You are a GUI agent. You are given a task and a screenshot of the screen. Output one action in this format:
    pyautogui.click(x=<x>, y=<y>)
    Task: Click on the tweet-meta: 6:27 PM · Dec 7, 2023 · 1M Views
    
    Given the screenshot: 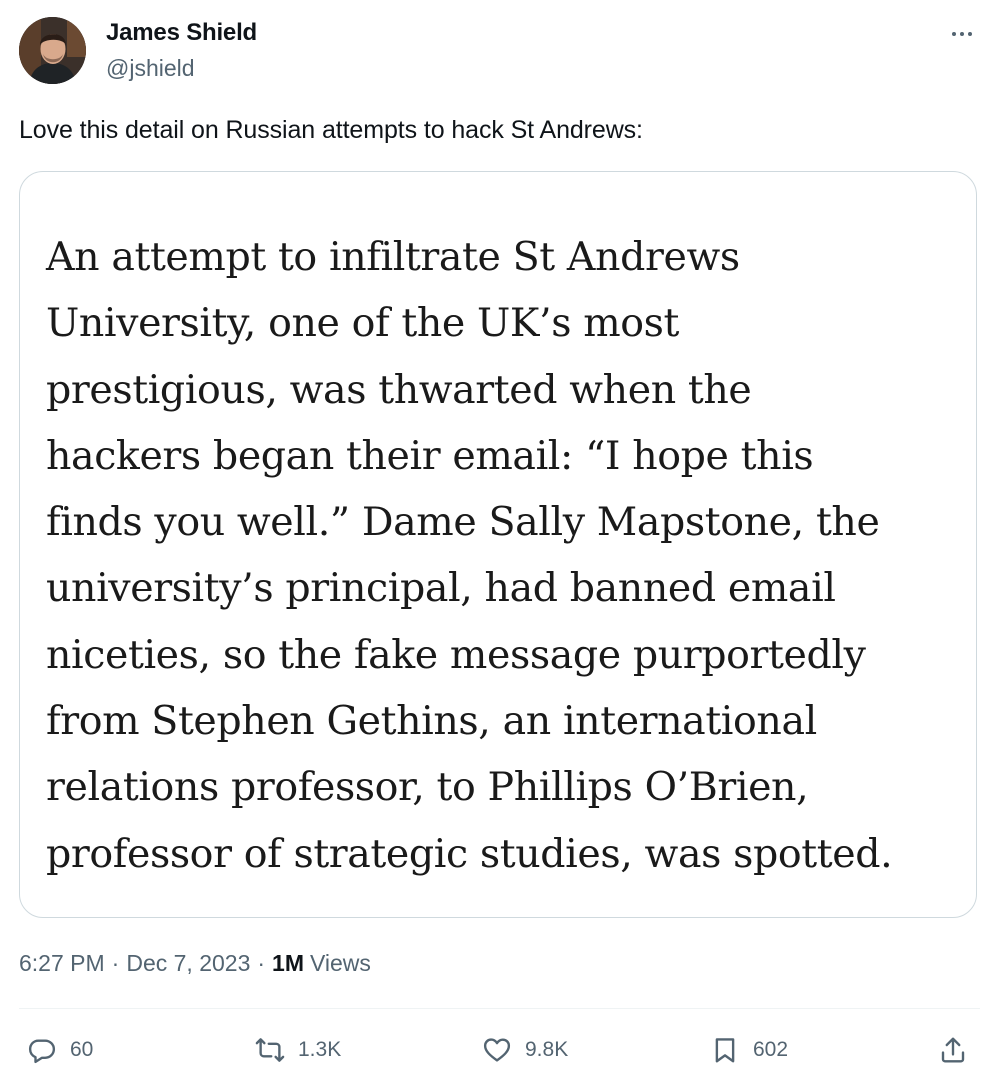 What is the action you would take?
    pyautogui.click(x=195, y=963)
    